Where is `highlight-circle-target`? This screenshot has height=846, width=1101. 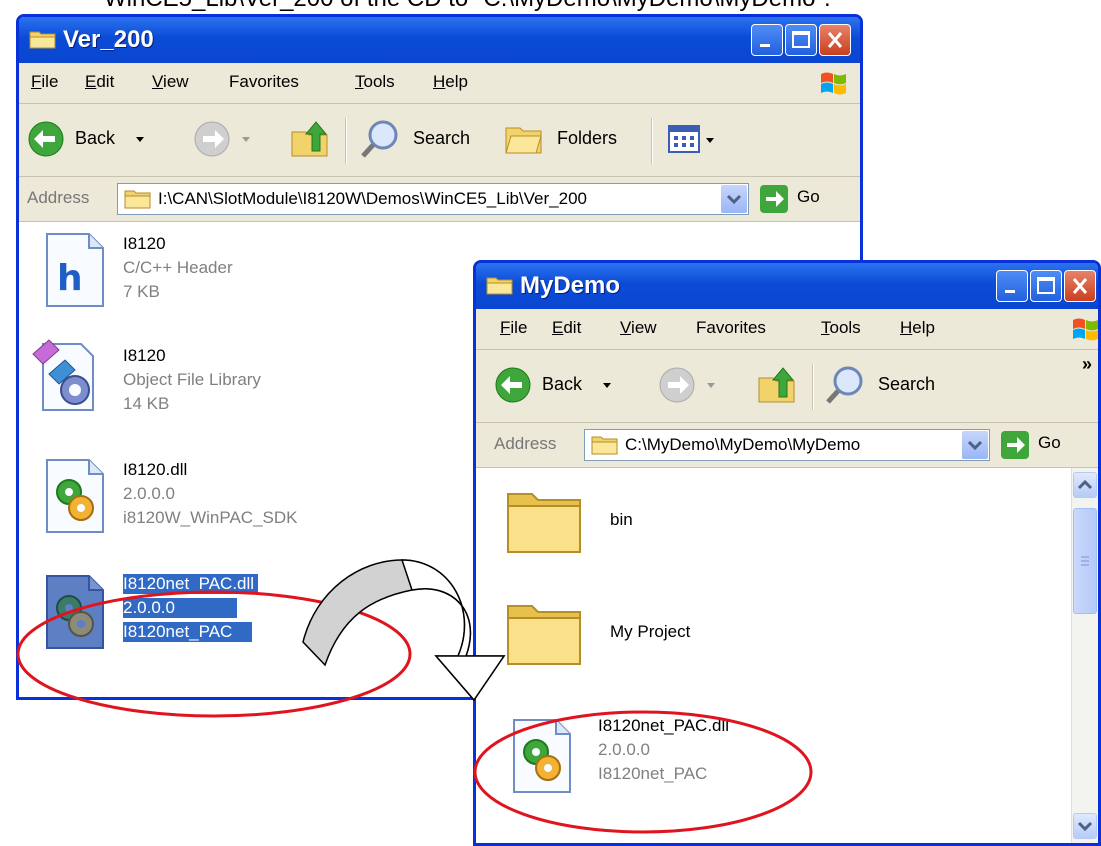 highlight-circle-target is located at coordinates (643, 772).